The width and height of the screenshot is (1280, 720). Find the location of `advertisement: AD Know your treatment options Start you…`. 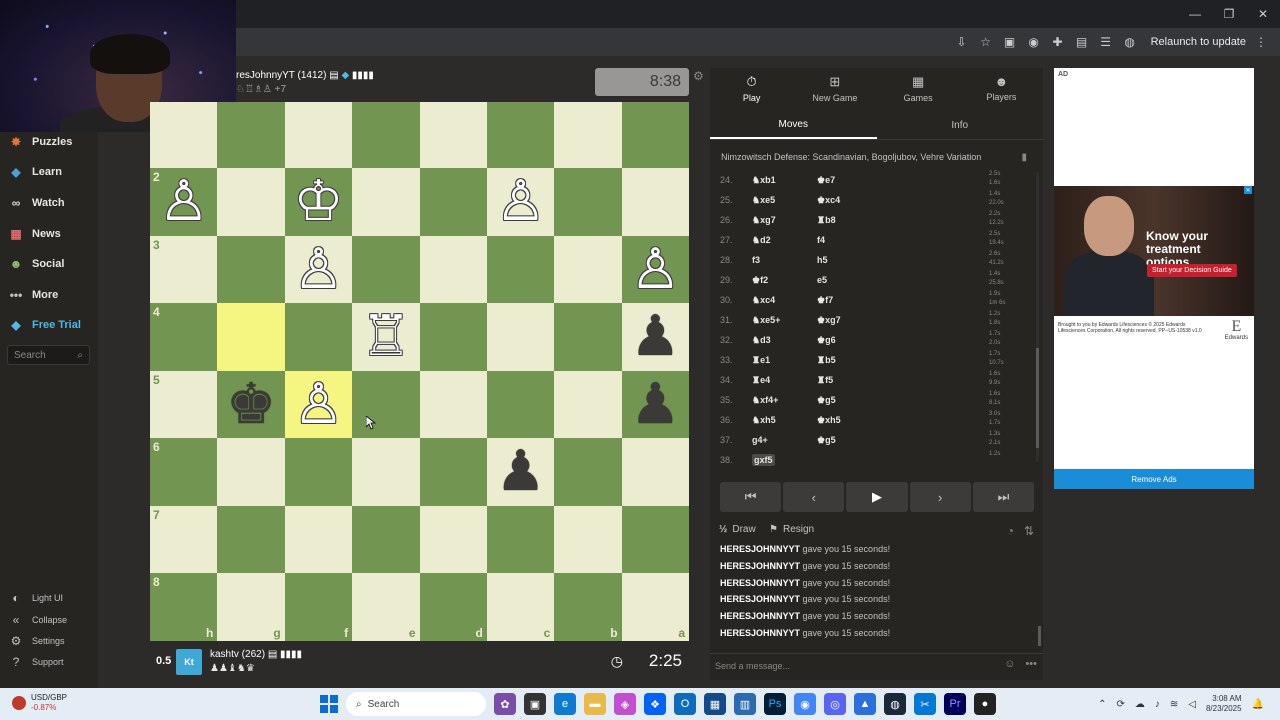

advertisement: AD Know your treatment options Start you… is located at coordinates (1154, 278).